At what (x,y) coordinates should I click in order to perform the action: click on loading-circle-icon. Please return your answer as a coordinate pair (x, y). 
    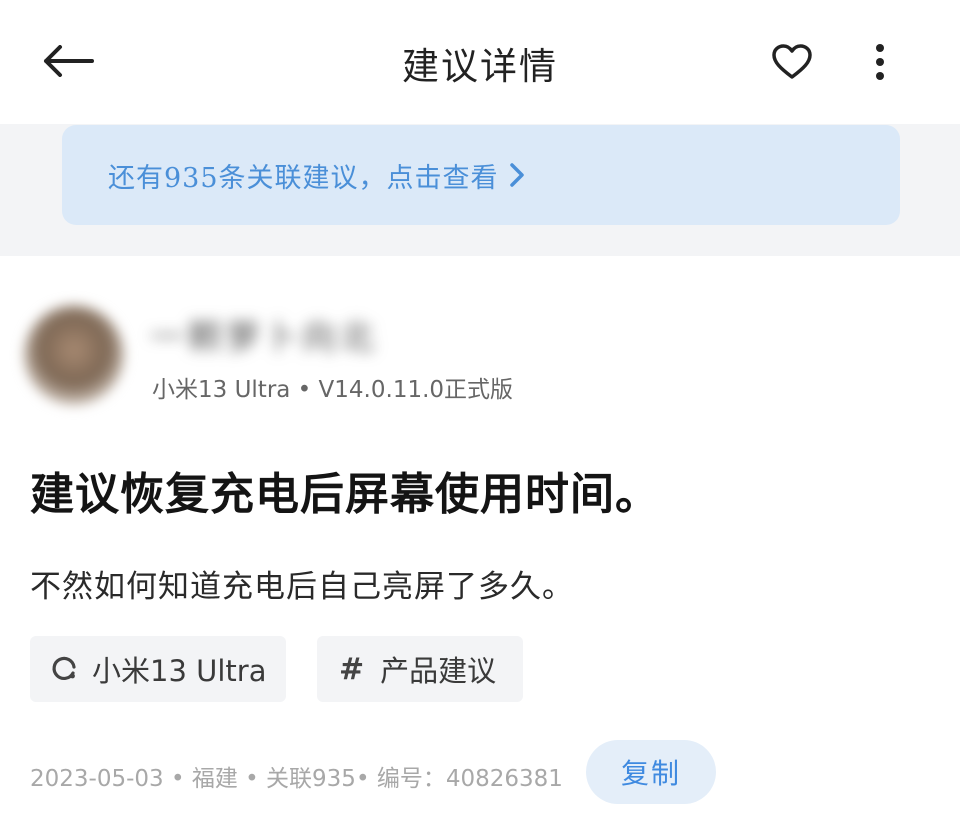
    Looking at the image, I should click on (64, 669).